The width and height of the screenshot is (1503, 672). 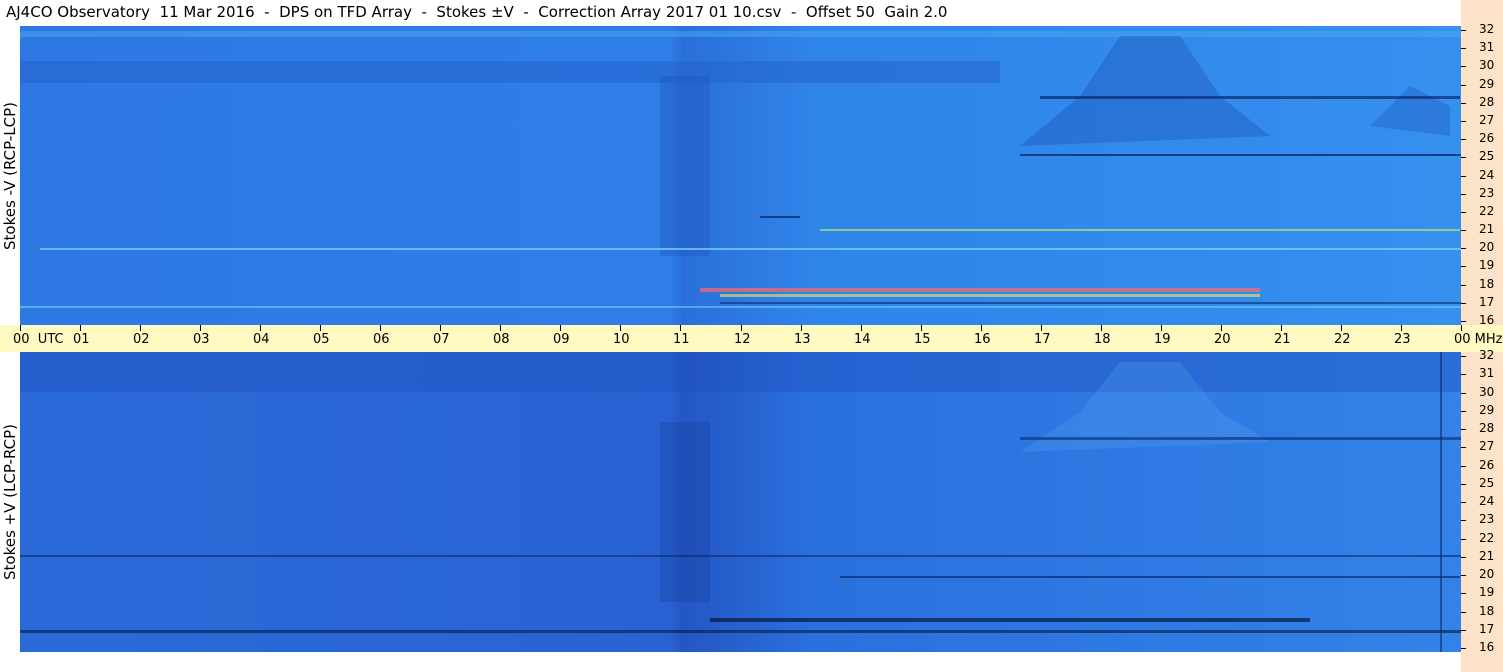 What do you see at coordinates (38, 339) in the screenshot?
I see `time-tick-label: 00 UTC` at bounding box center [38, 339].